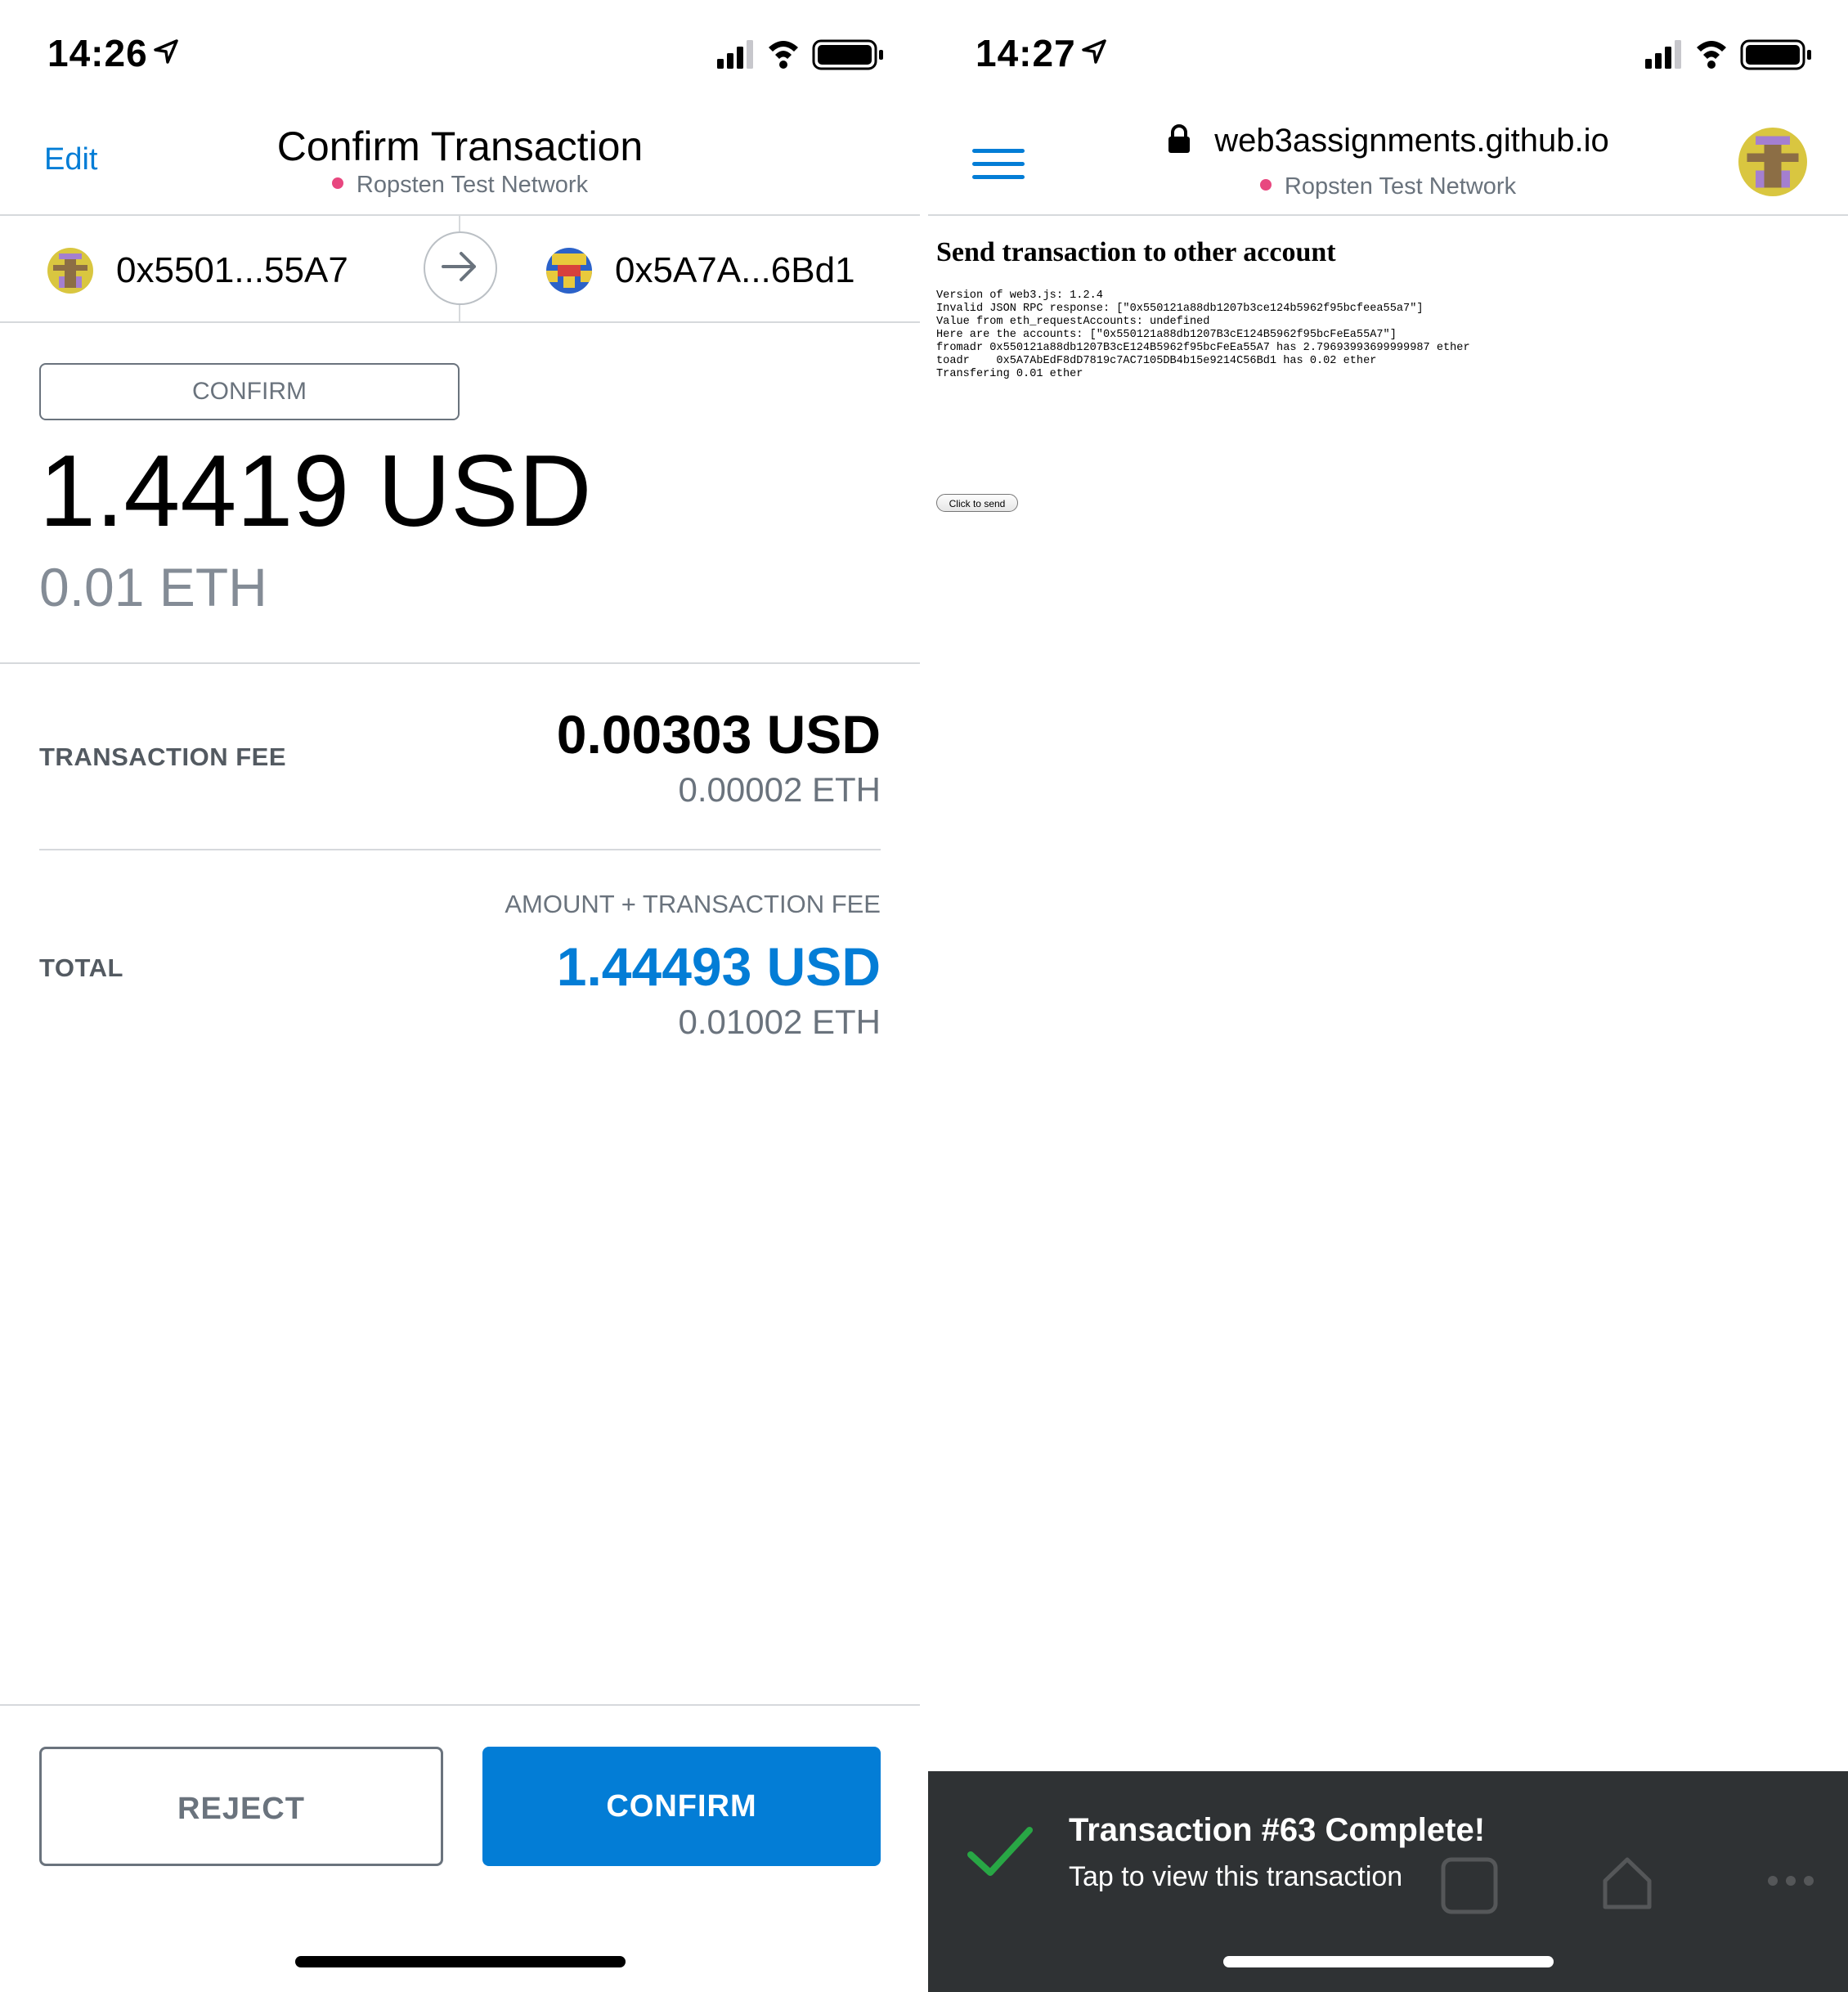 The image size is (1848, 1992). Describe the element at coordinates (467, 56) in the screenshot. I see `status-bar: 14:26` at that location.